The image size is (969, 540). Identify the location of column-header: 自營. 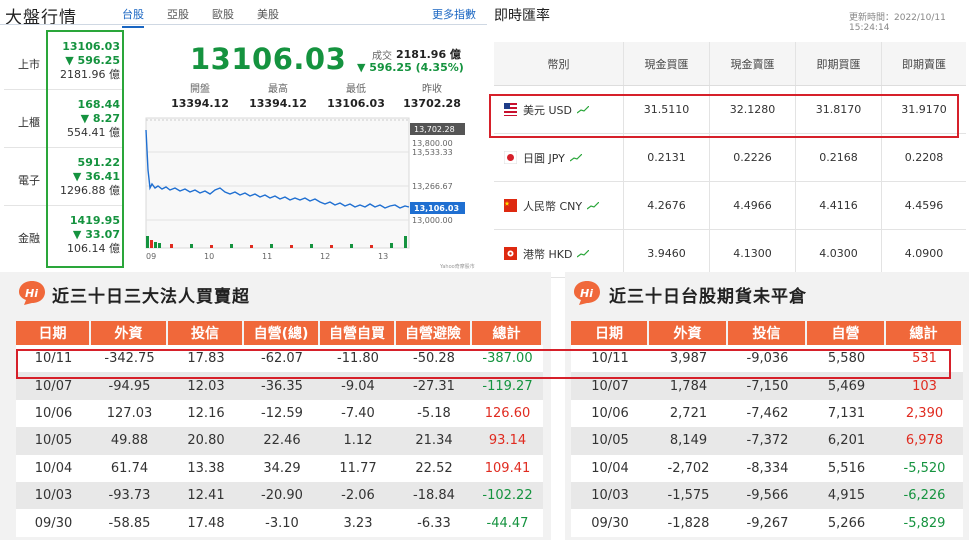
(846, 333).